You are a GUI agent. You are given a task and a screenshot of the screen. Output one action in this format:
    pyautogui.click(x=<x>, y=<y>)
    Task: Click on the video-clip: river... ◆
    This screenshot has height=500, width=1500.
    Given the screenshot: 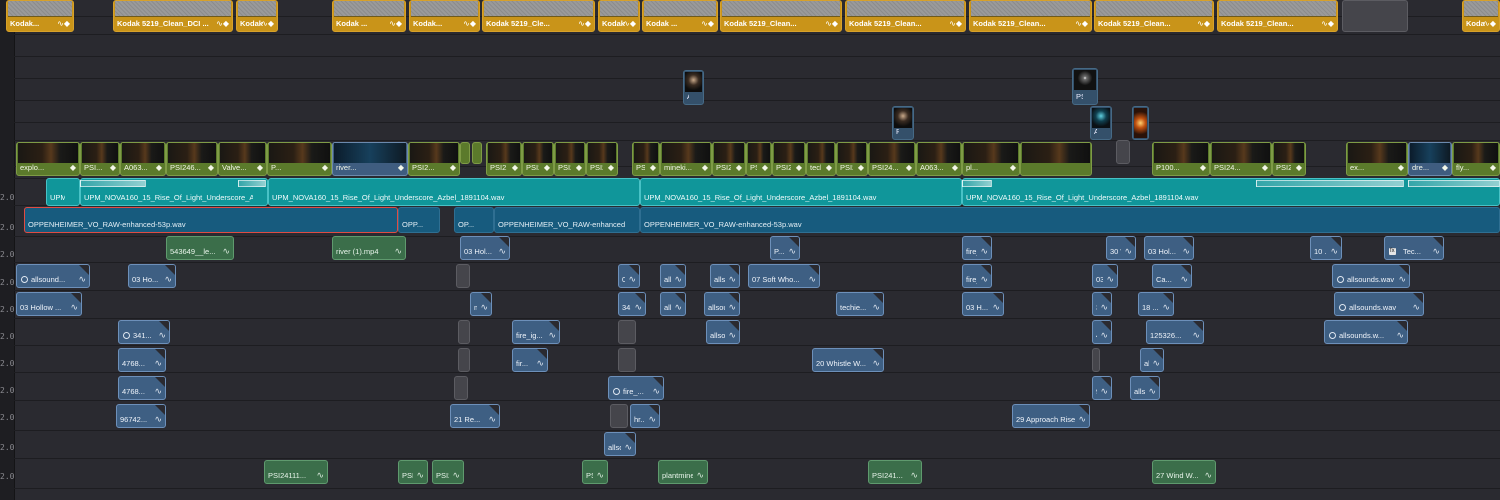 What is the action you would take?
    pyautogui.click(x=370, y=159)
    